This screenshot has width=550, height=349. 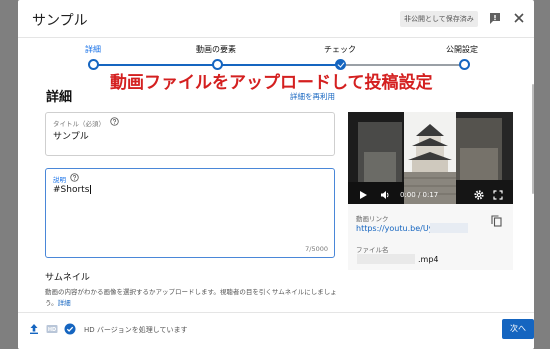 What do you see at coordinates (419, 195) in the screenshot?
I see `playback-time: 0:00 / 0:17` at bounding box center [419, 195].